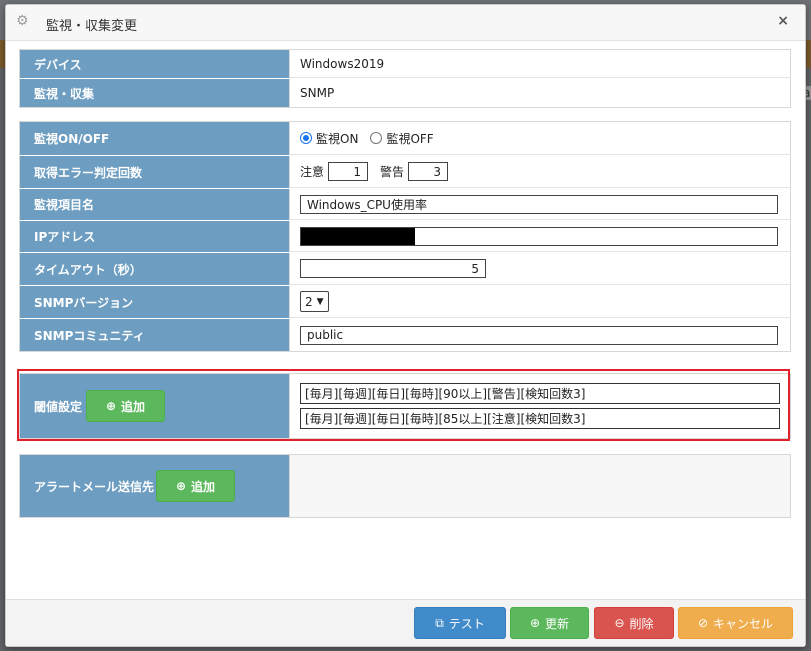 Image resolution: width=811 pixels, height=651 pixels. I want to click on error-count-value: 注意 1 警告 3, so click(540, 172).